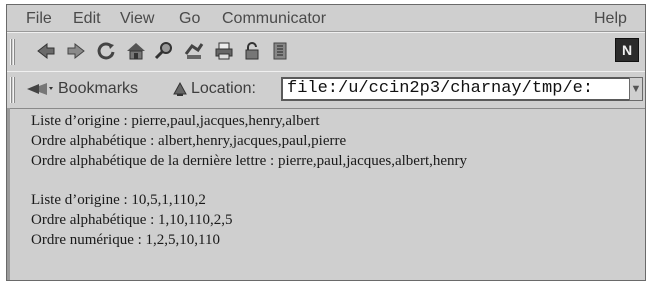  What do you see at coordinates (274, 19) in the screenshot?
I see `menu-communicator: Communicator` at bounding box center [274, 19].